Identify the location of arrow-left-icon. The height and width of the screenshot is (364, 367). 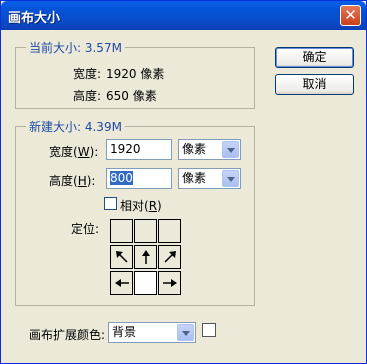
(121, 283).